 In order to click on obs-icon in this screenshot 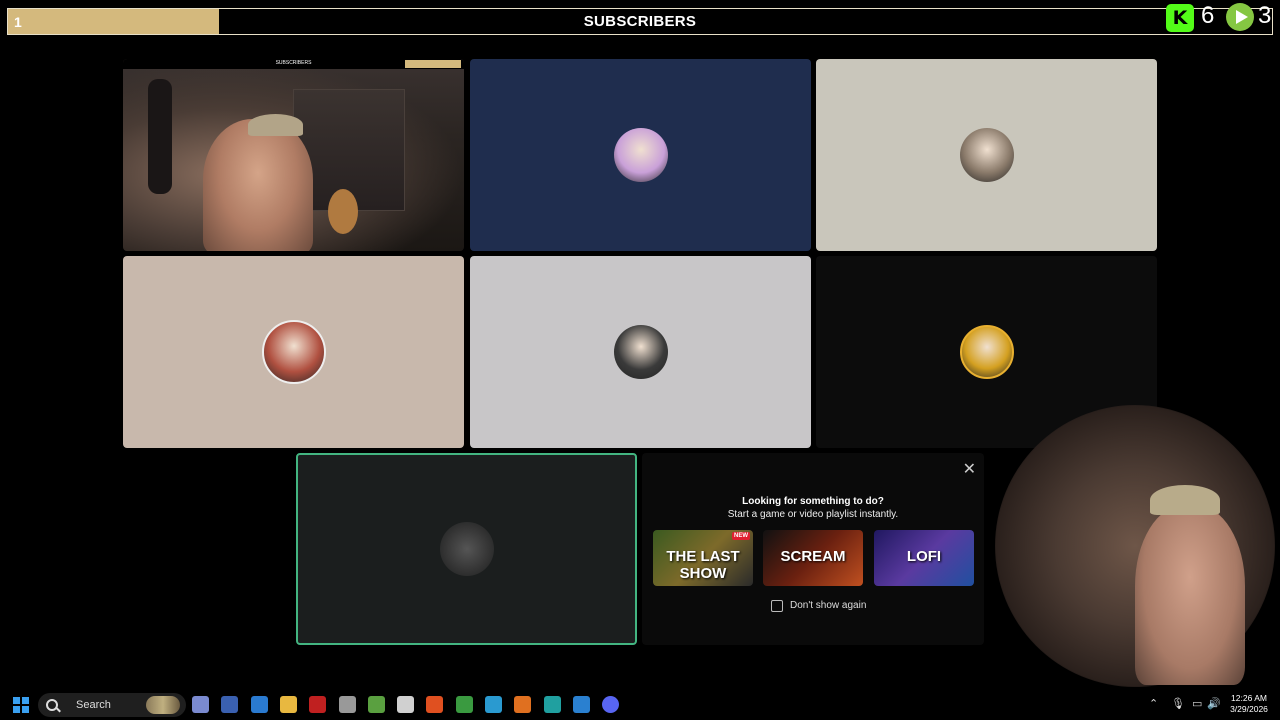, I will do `click(406, 704)`.